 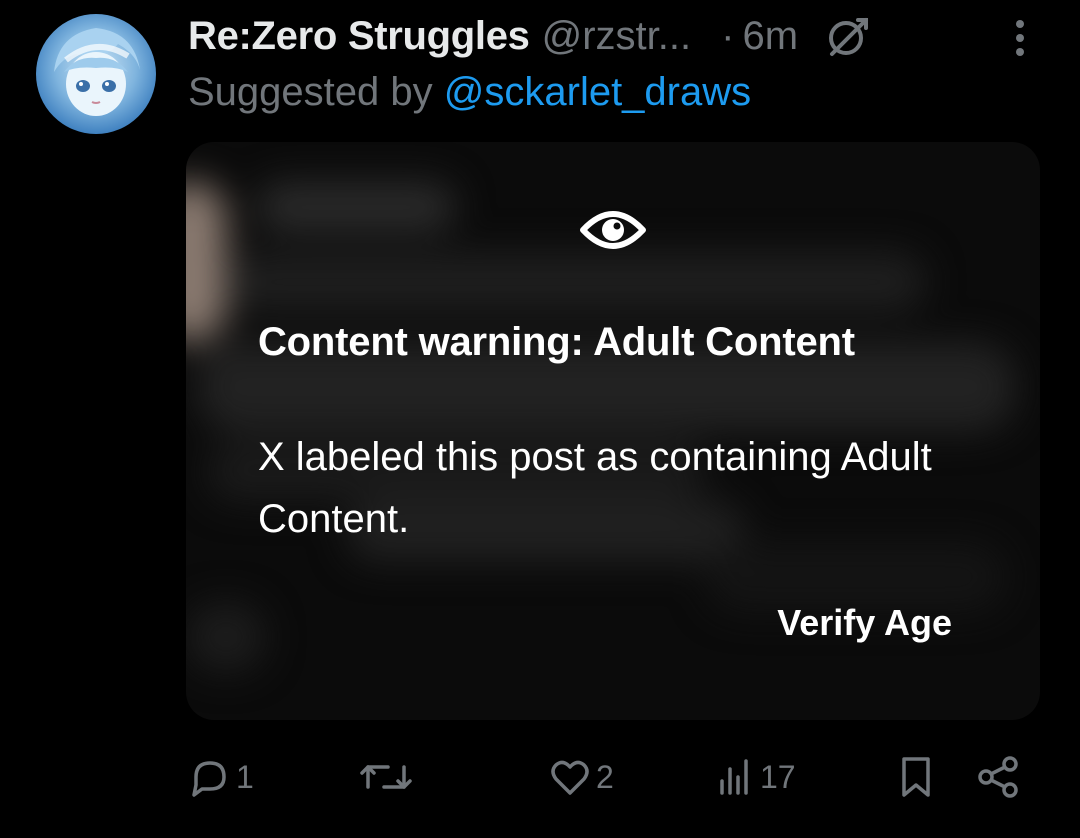 What do you see at coordinates (209, 779) in the screenshot?
I see `reply-icon` at bounding box center [209, 779].